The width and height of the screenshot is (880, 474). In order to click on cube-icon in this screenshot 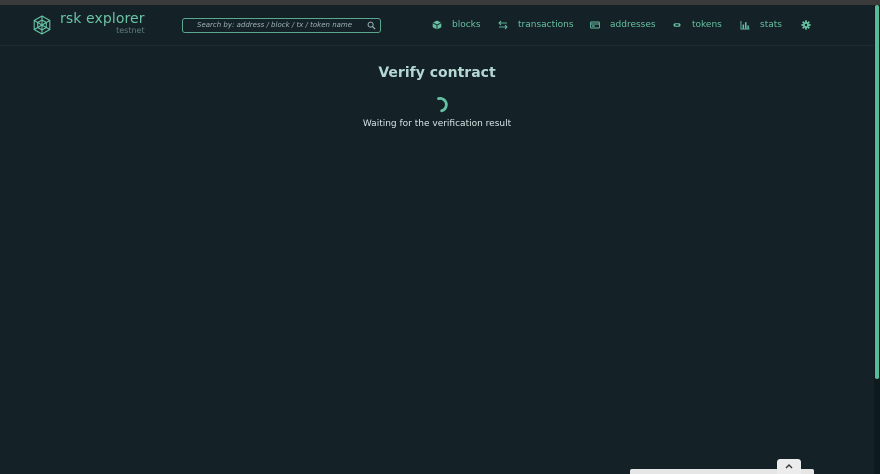, I will do `click(437, 25)`.